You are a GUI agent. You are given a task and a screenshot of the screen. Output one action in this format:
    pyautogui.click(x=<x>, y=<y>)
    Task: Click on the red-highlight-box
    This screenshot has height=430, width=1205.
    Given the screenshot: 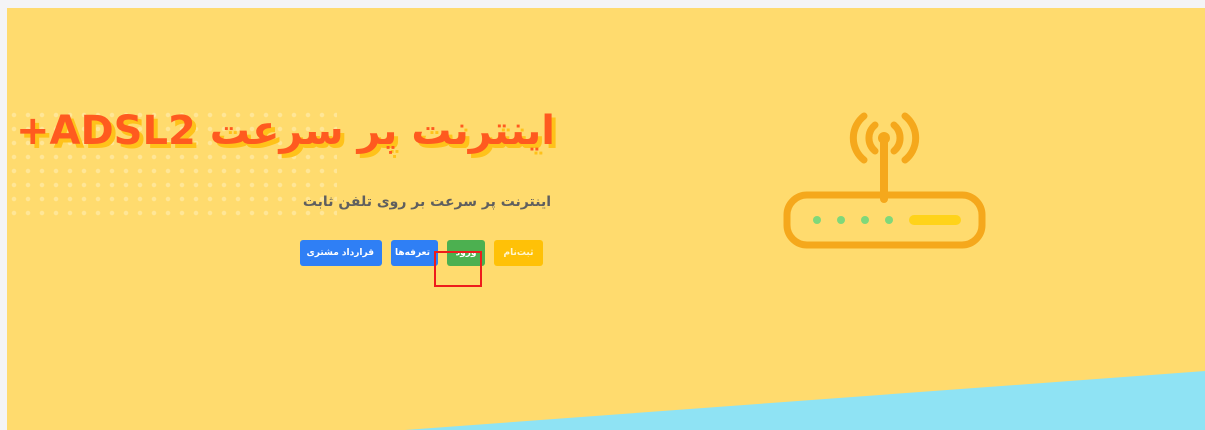 What is the action you would take?
    pyautogui.click(x=458, y=269)
    